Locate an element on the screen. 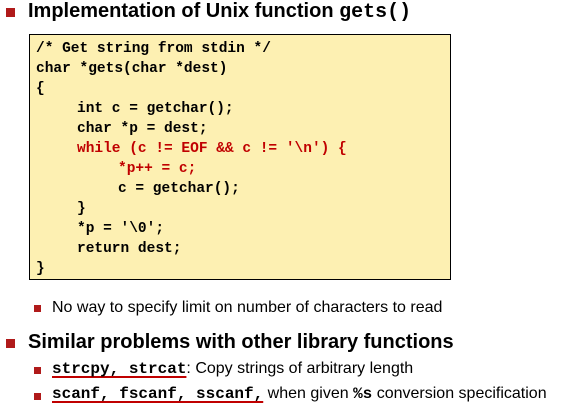 The image size is (583, 410). code-line-8: c = getchar(); is located at coordinates (179, 189).